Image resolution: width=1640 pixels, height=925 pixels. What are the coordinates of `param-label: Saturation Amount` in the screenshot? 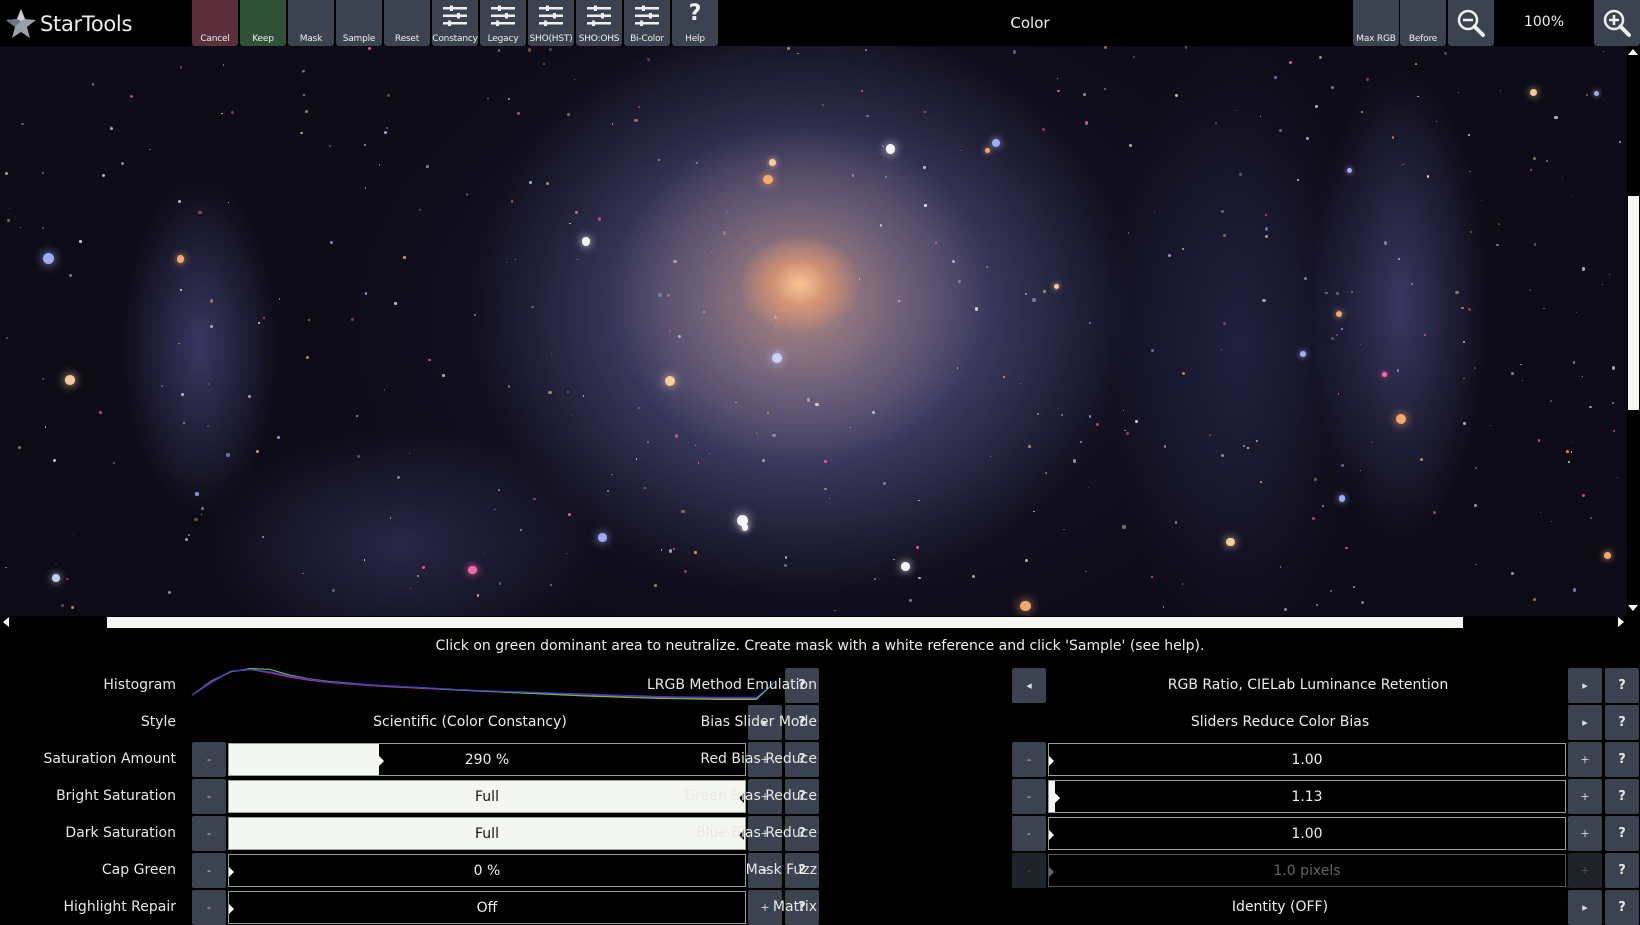 It's located at (109, 759).